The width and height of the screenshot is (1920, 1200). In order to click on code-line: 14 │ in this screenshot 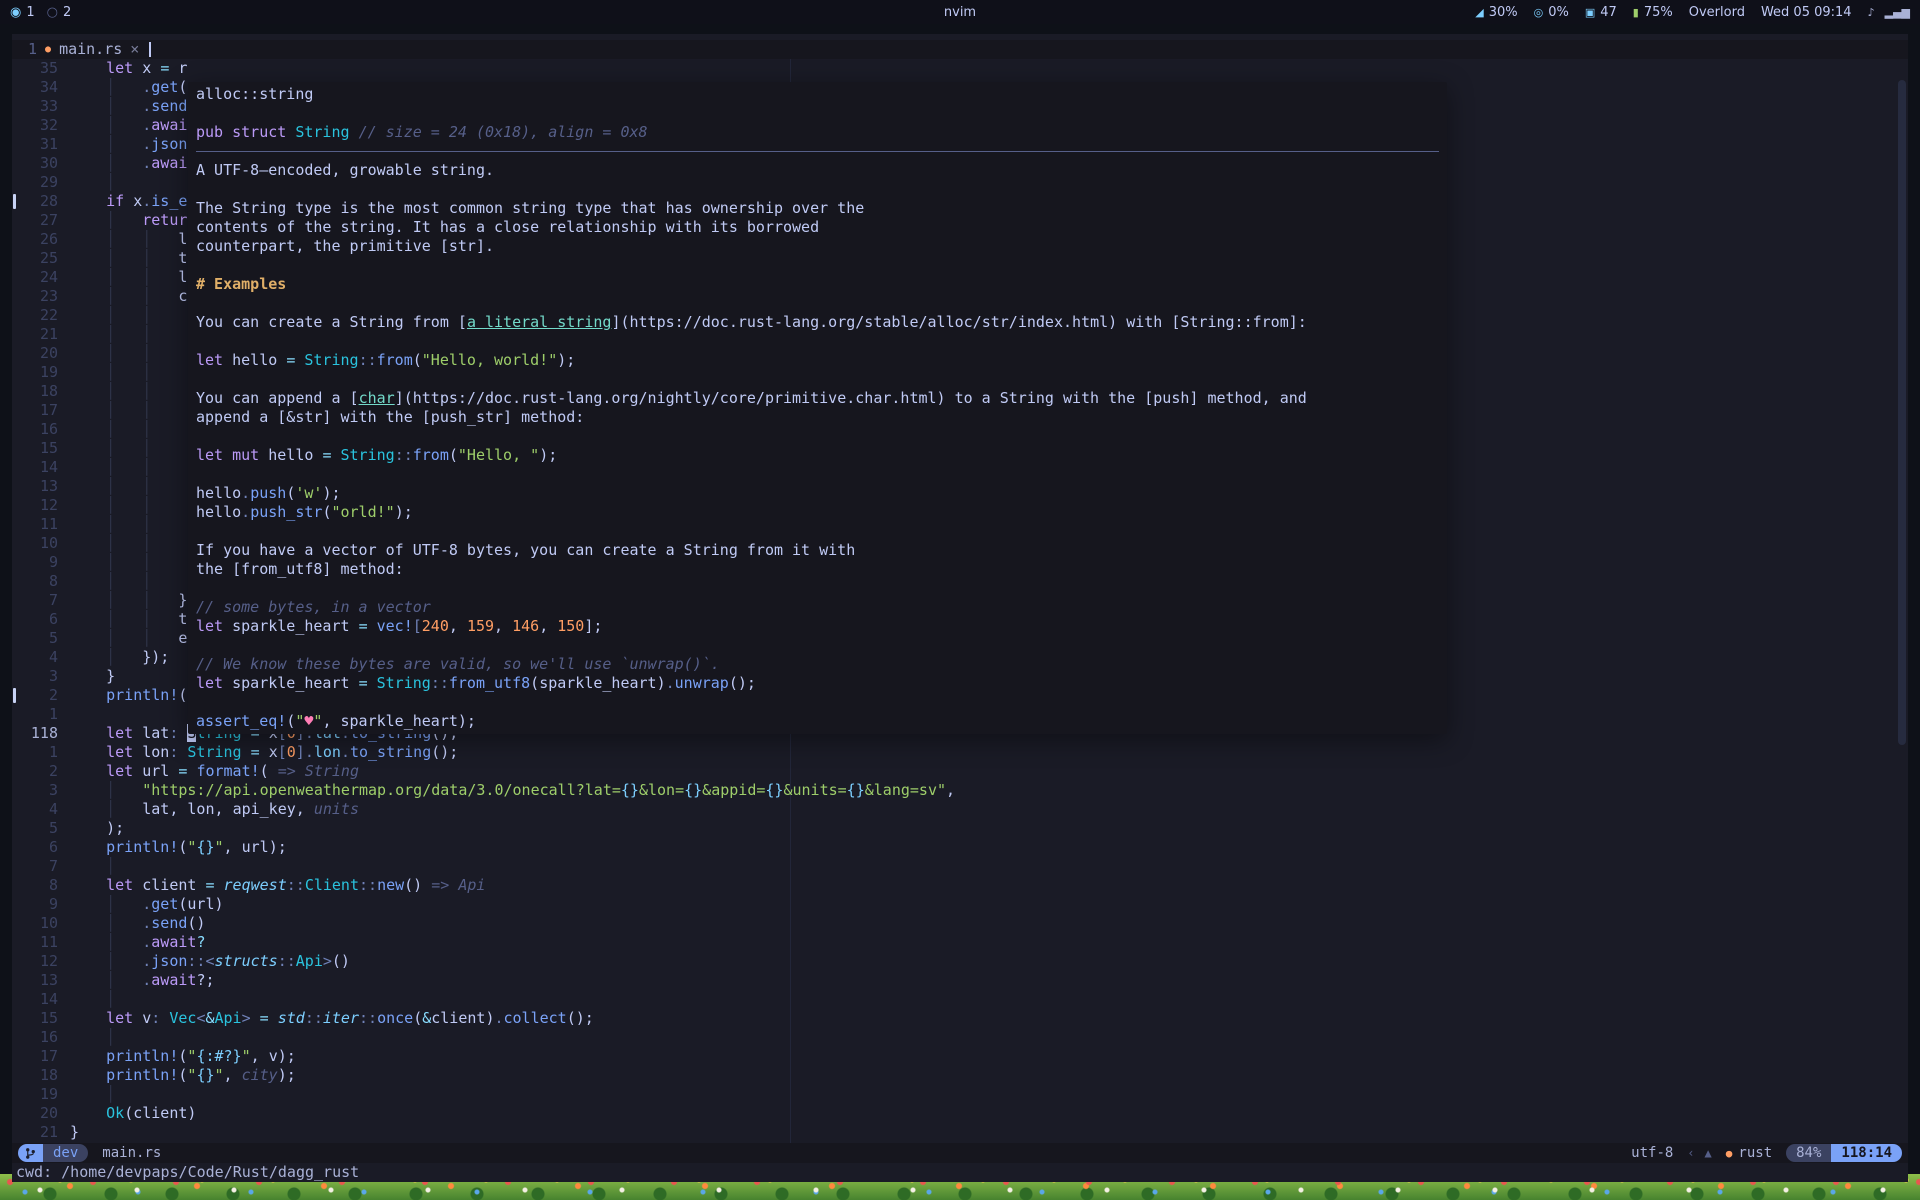, I will do `click(960, 999)`.